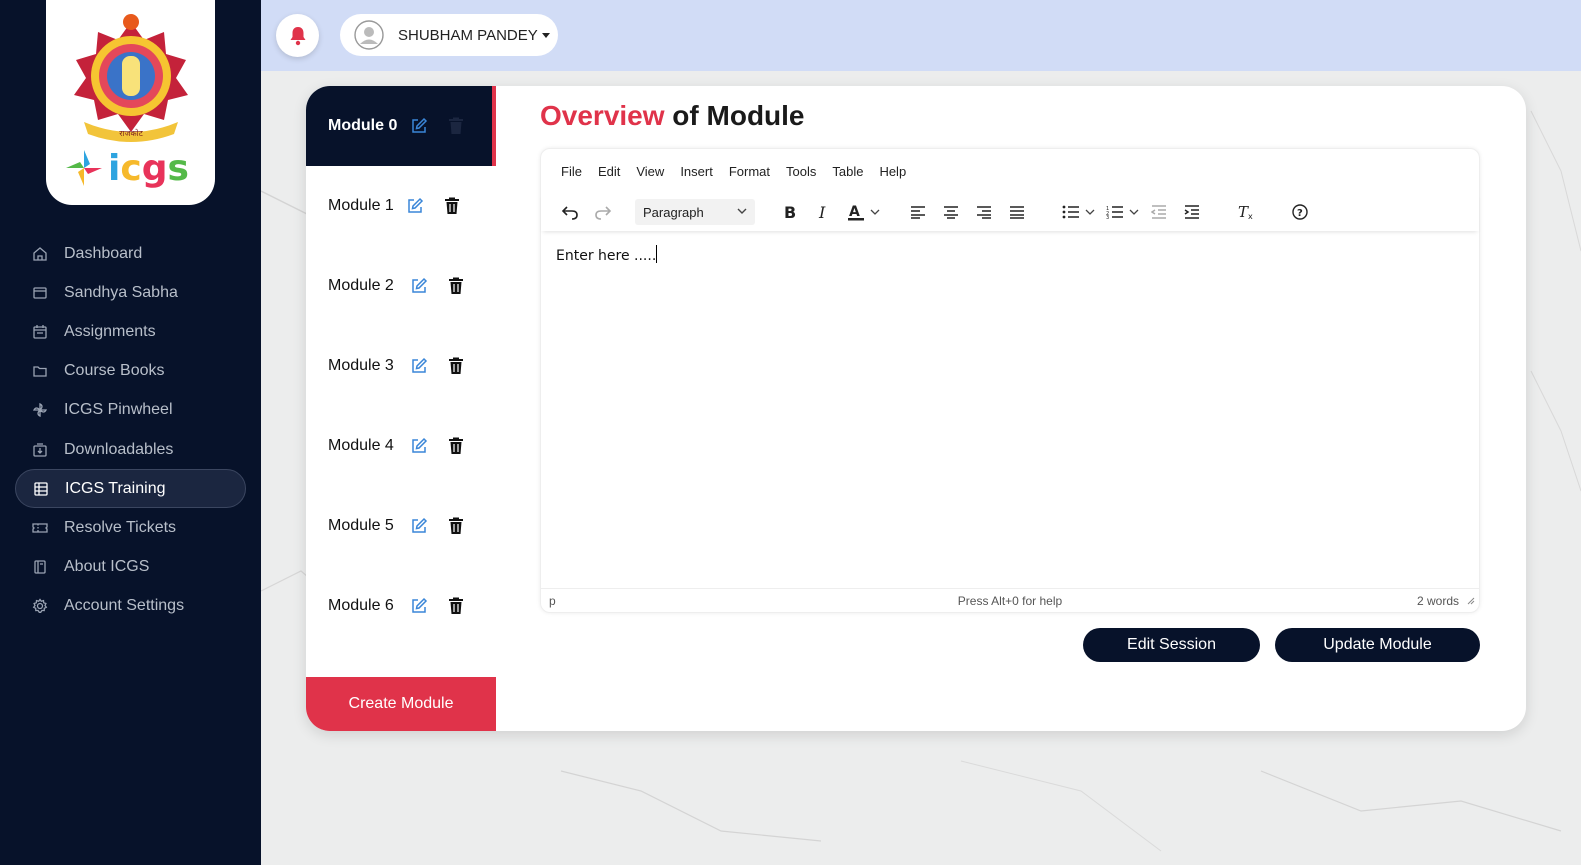 The height and width of the screenshot is (865, 1581). Describe the element at coordinates (609, 171) in the screenshot. I see `menu-edit: Edit` at that location.